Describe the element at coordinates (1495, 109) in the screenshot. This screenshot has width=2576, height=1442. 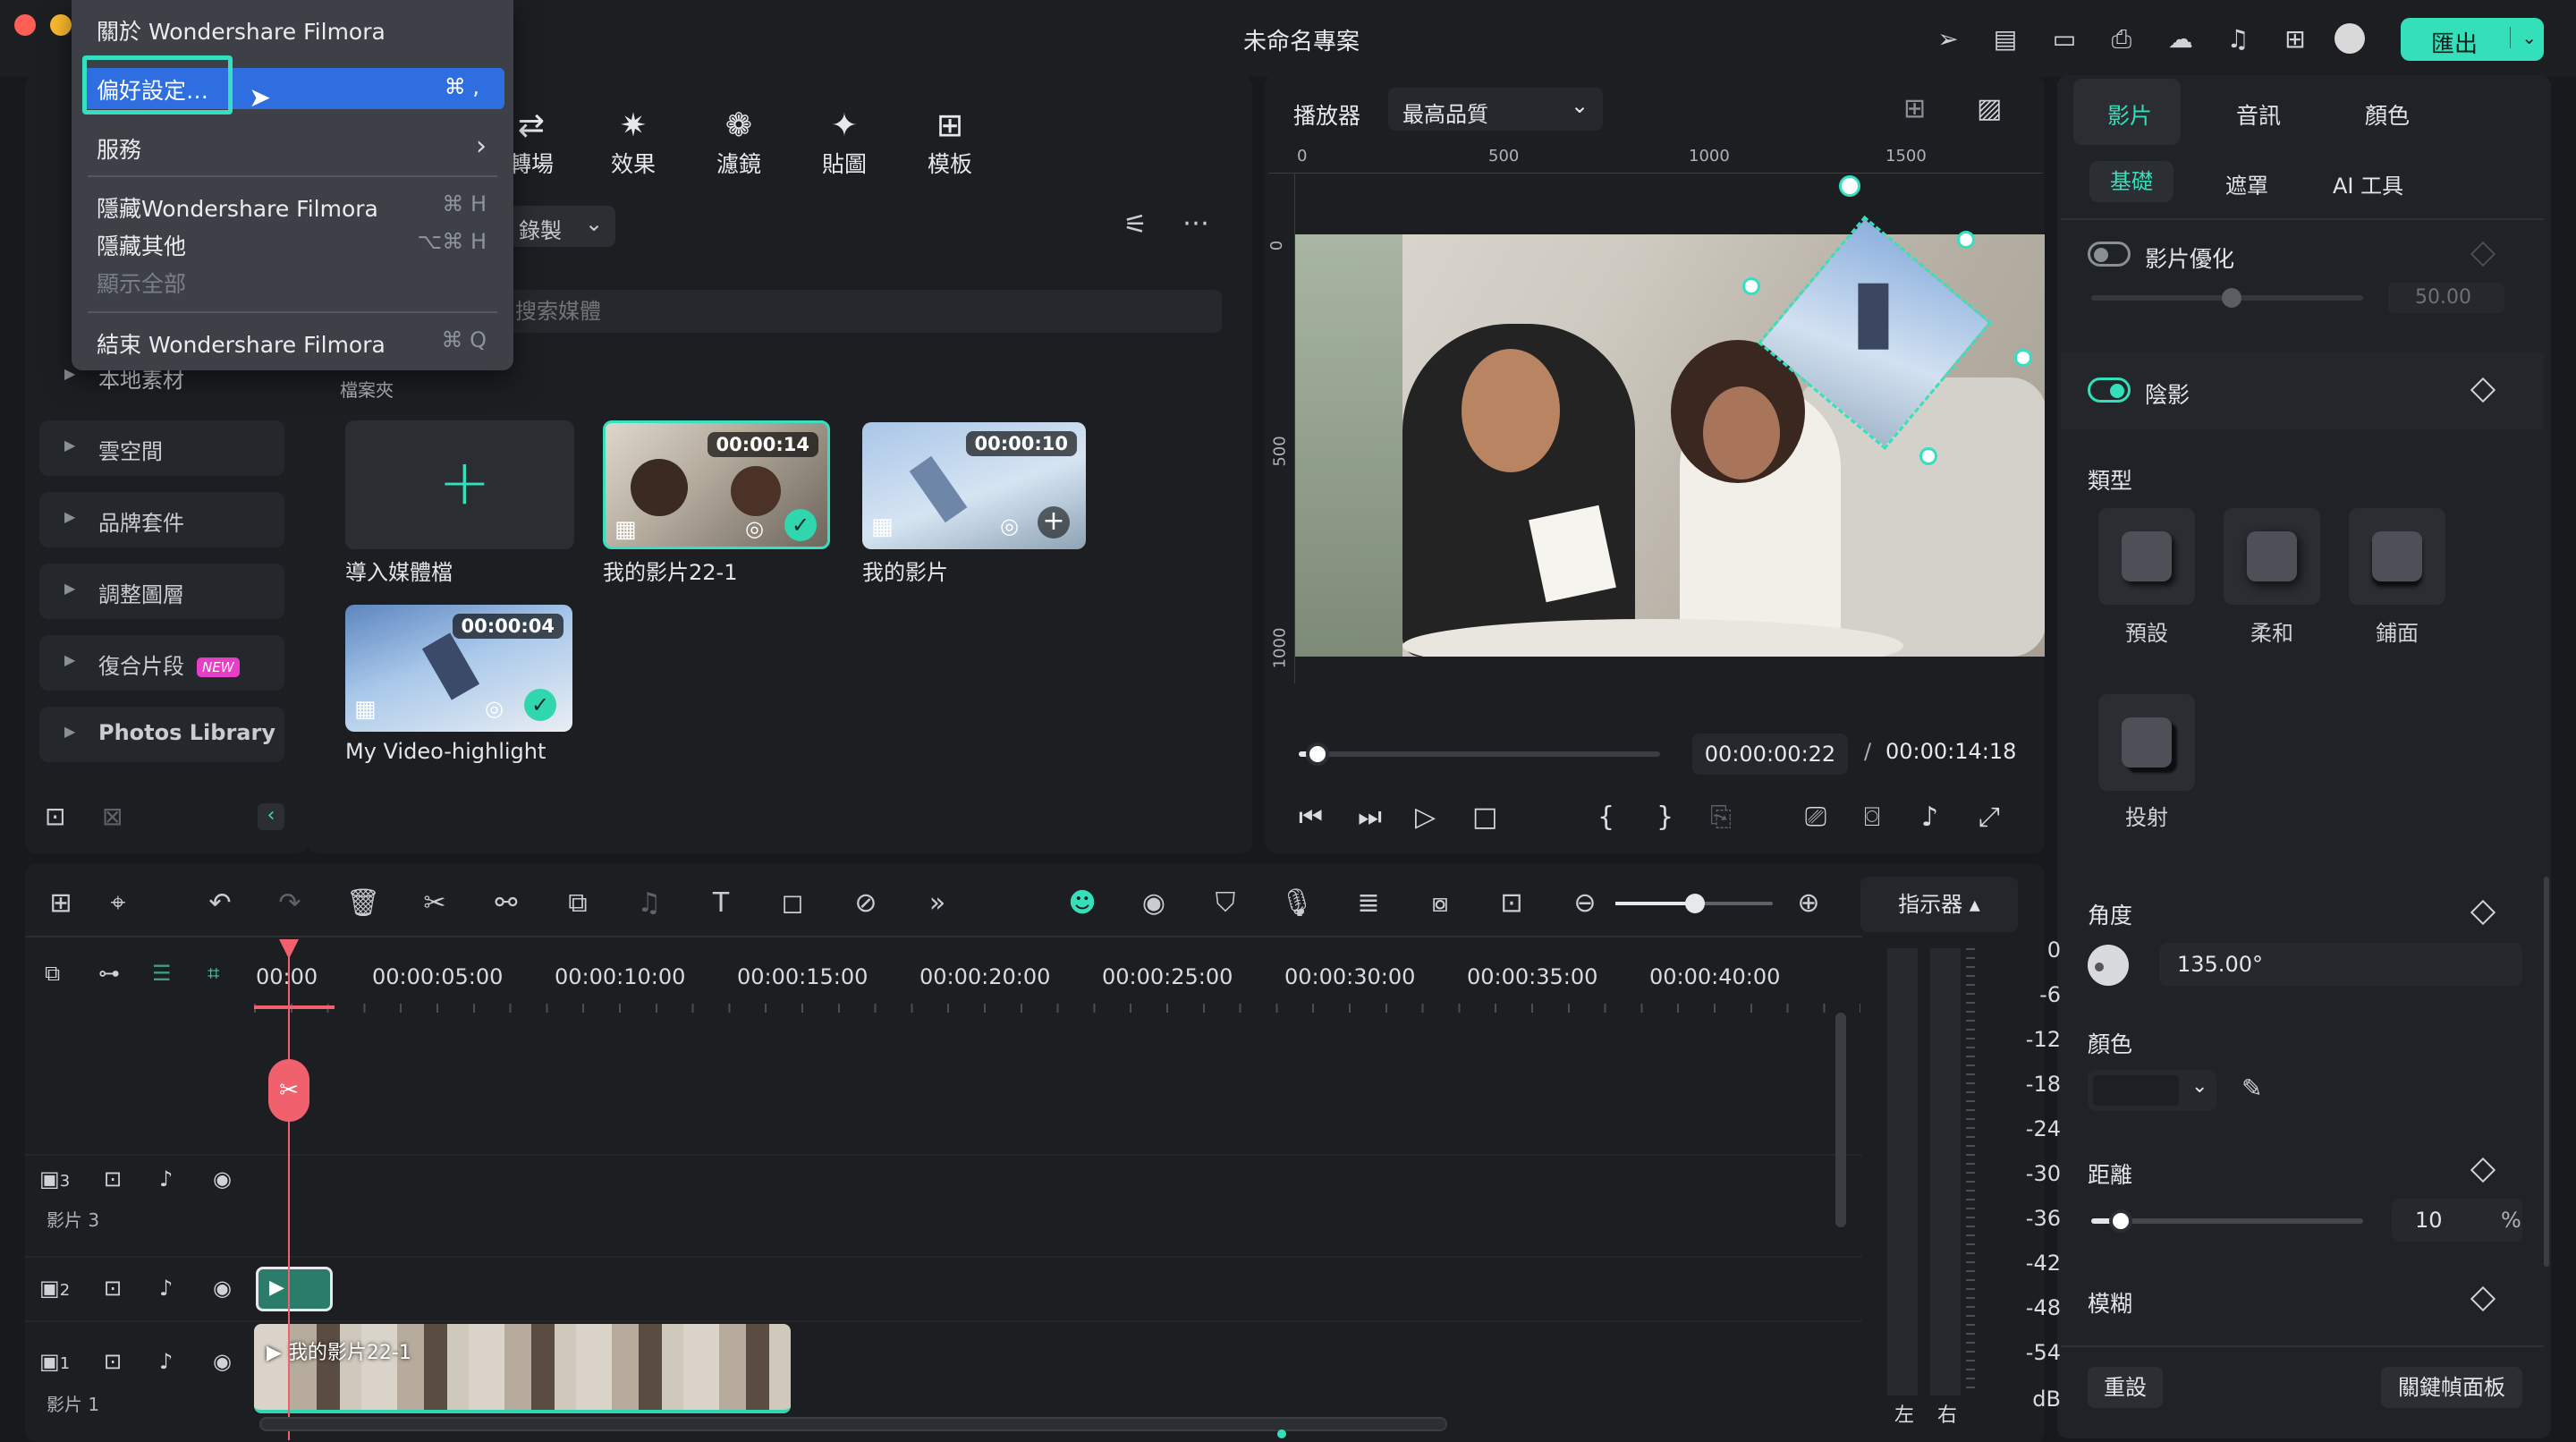
I see `quality-dropdown: 最高品質 ⌄` at that location.